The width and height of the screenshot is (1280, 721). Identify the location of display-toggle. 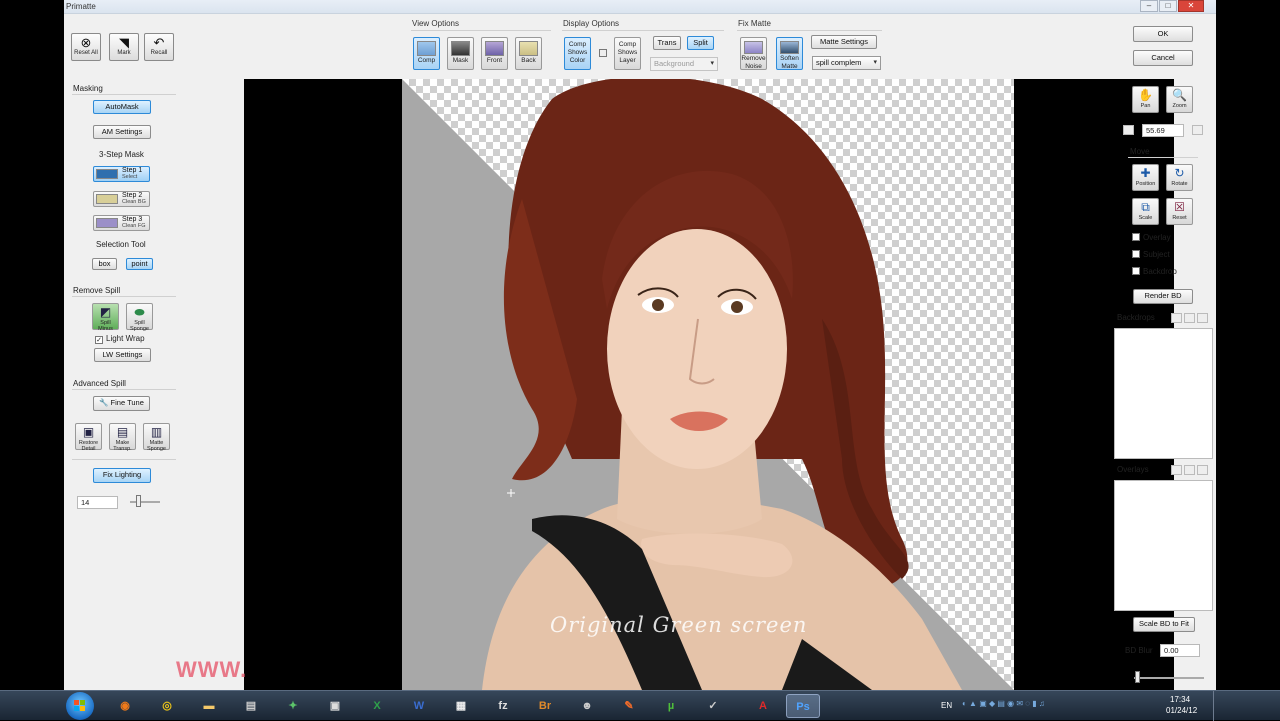
(603, 53).